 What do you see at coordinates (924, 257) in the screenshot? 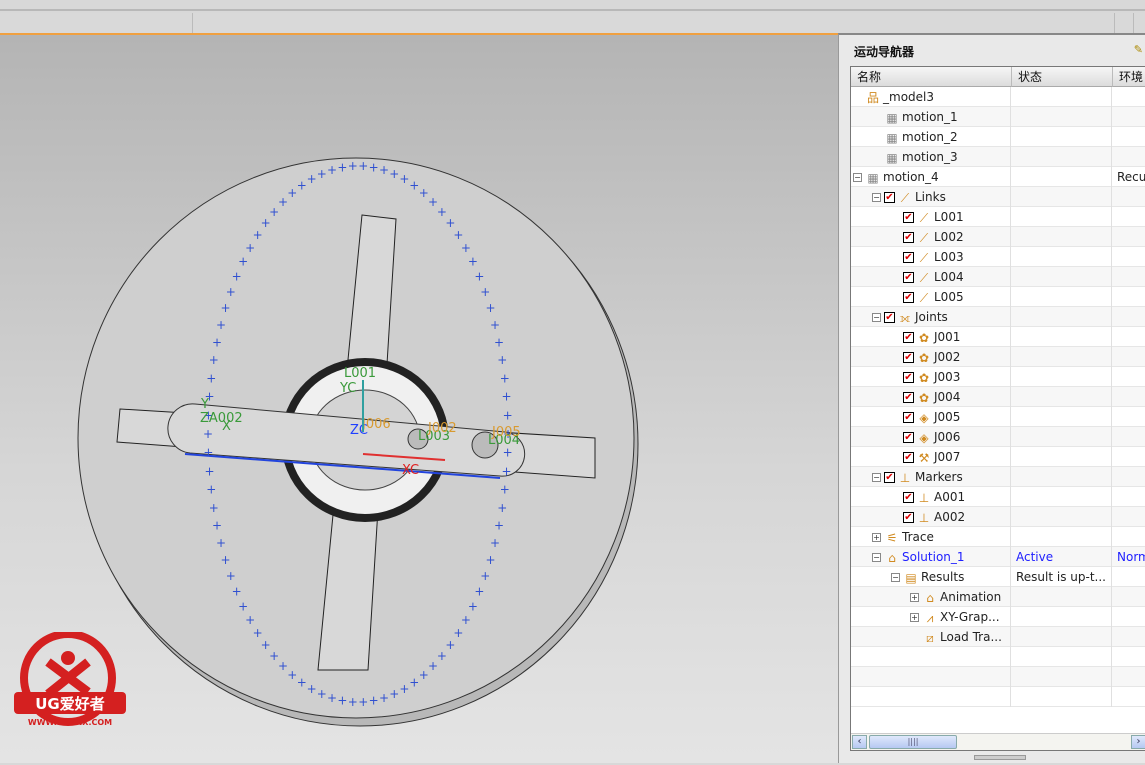
I see `link-icon: ⟋` at bounding box center [924, 257].